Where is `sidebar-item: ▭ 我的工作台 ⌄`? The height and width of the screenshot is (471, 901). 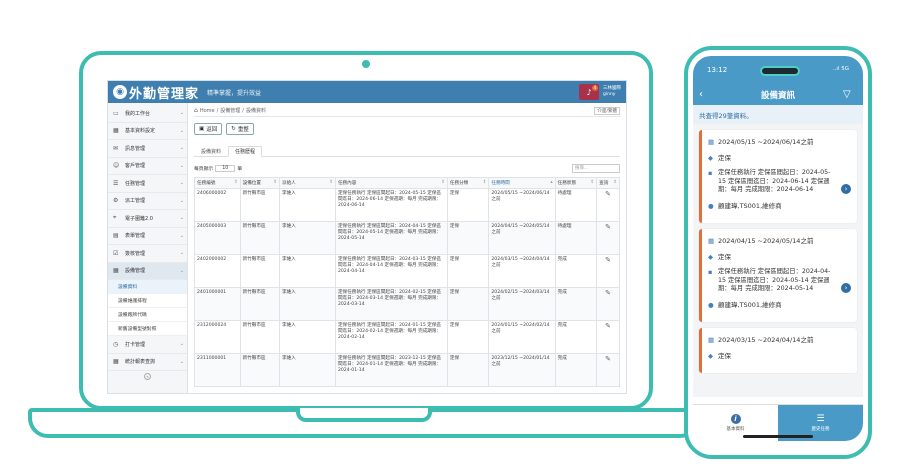 sidebar-item: ▭ 我的工作台 ⌄ is located at coordinates (147, 114).